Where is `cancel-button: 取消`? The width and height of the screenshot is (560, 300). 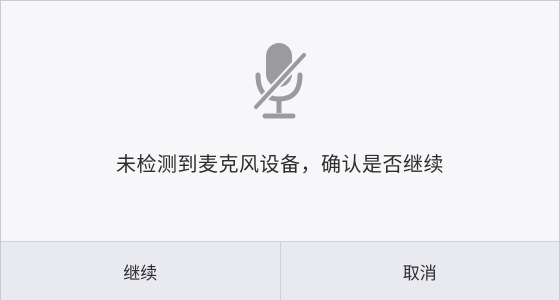 cancel-button: 取消 is located at coordinates (419, 271).